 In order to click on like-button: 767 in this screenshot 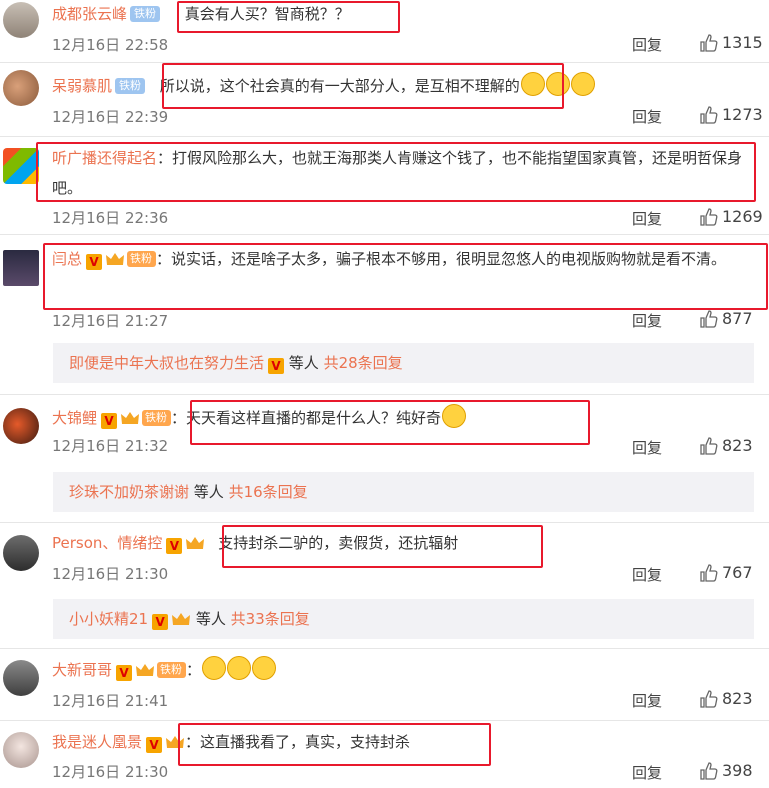, I will do `click(726, 572)`.